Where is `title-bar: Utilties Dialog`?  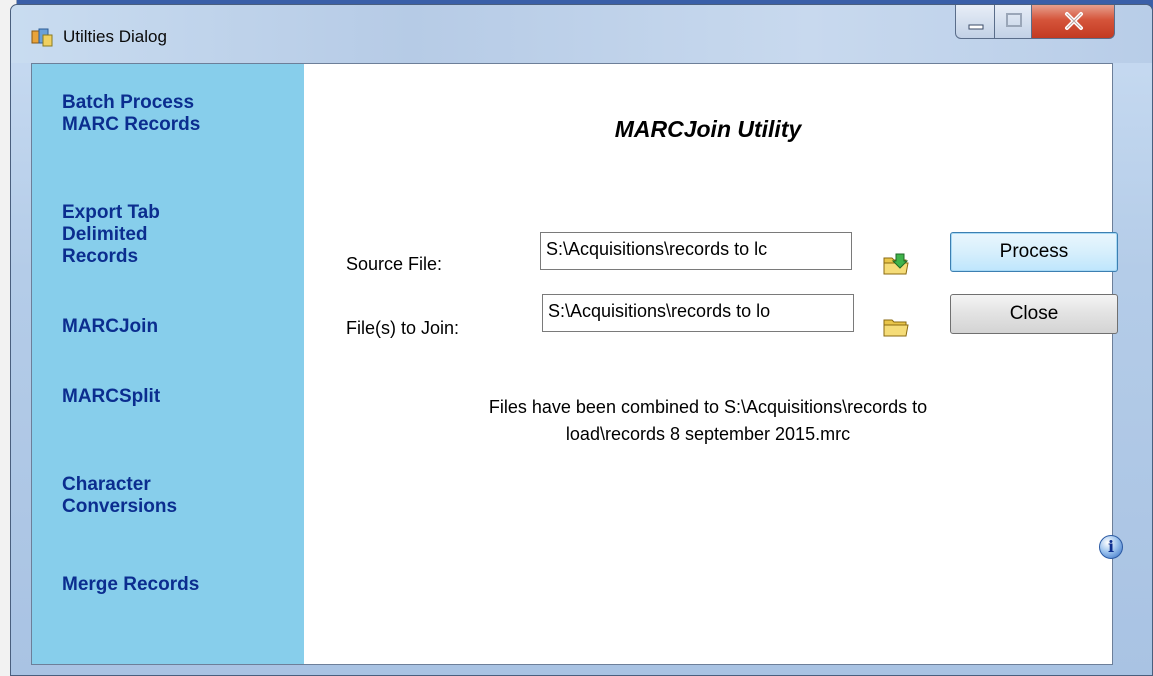 title-bar: Utilties Dialog is located at coordinates (581, 34).